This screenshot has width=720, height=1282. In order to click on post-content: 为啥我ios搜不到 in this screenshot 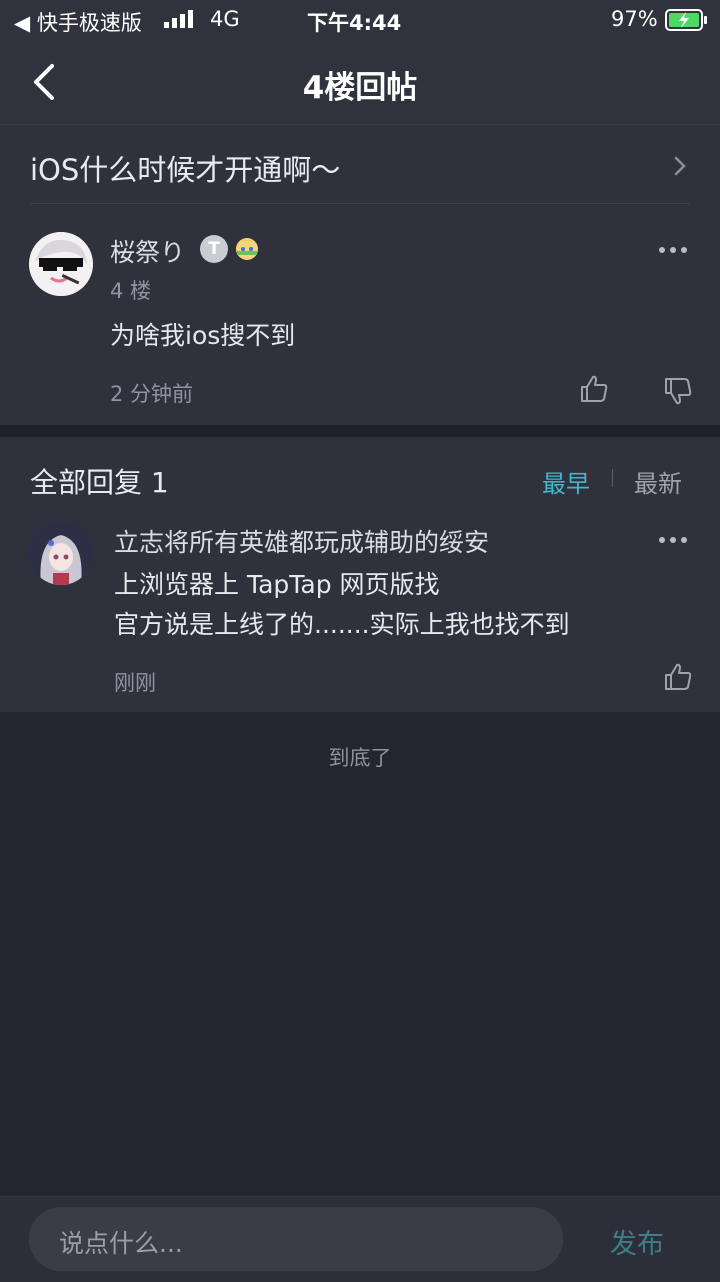, I will do `click(203, 335)`.